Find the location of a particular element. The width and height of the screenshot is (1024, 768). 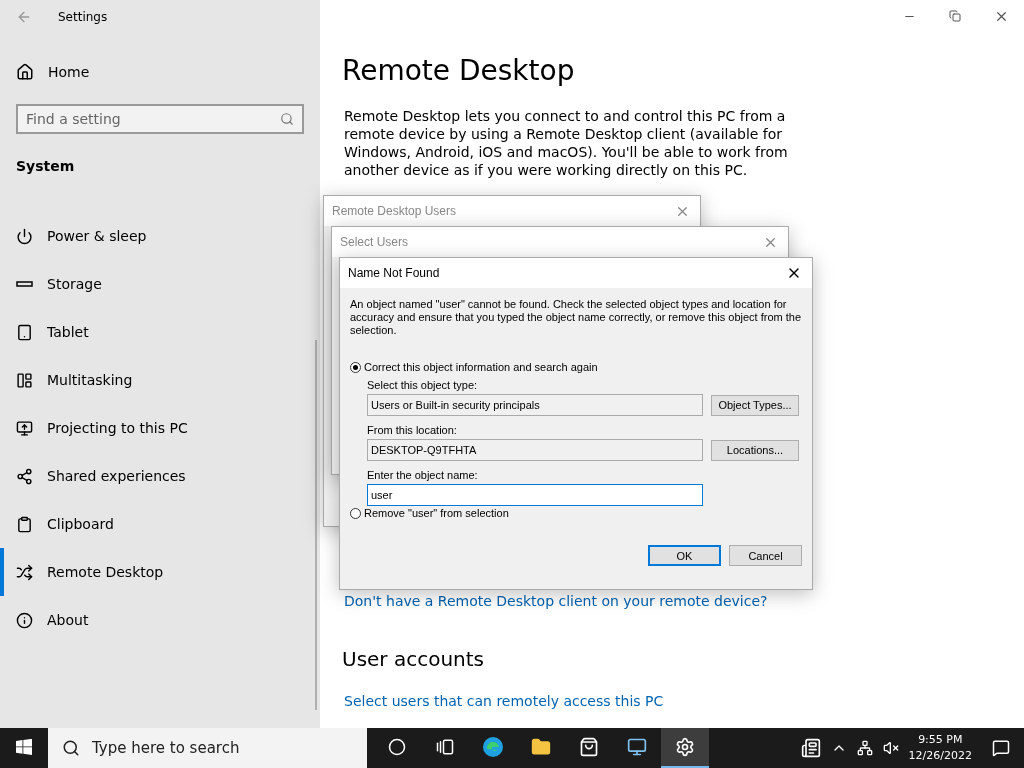

select-users-link: Select users that can remotely access this PC is located at coordinates (684, 701).